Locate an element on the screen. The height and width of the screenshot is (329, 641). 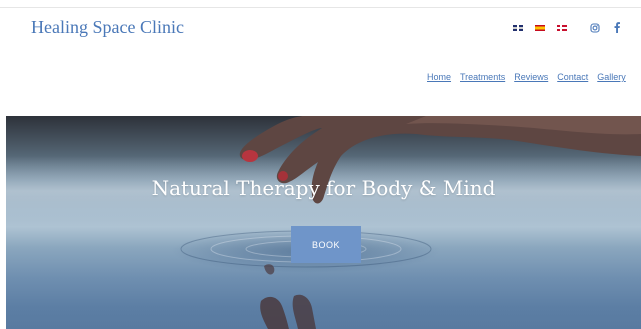
social-links is located at coordinates (605, 27).